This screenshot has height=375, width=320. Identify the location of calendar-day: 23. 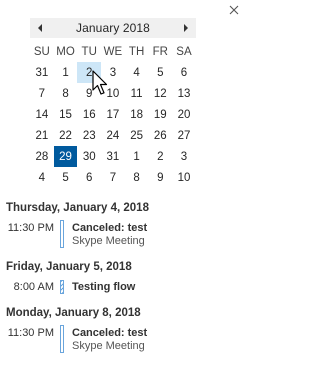
(89, 135).